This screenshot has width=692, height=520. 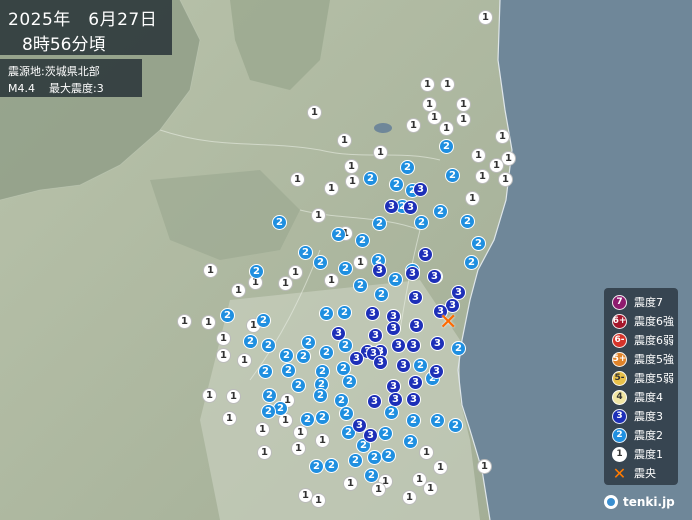 I want to click on epicenter-cross-icon: ✕, so click(x=619, y=473).